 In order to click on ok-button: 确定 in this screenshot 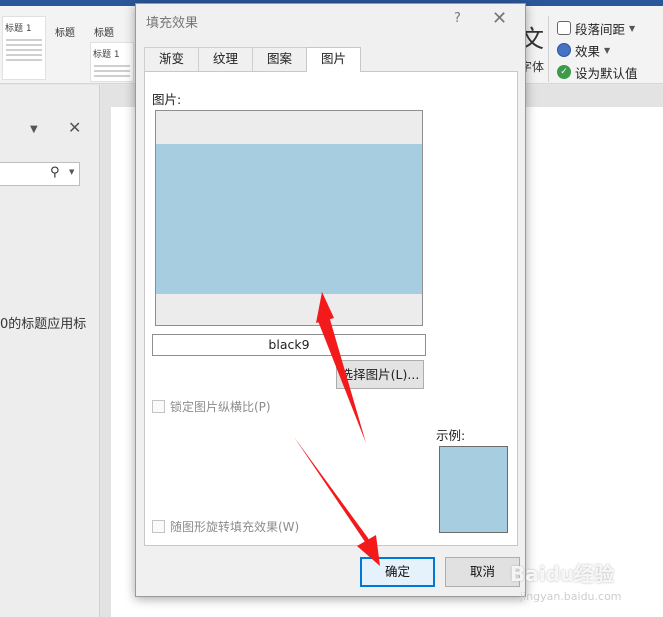, I will do `click(397, 572)`.